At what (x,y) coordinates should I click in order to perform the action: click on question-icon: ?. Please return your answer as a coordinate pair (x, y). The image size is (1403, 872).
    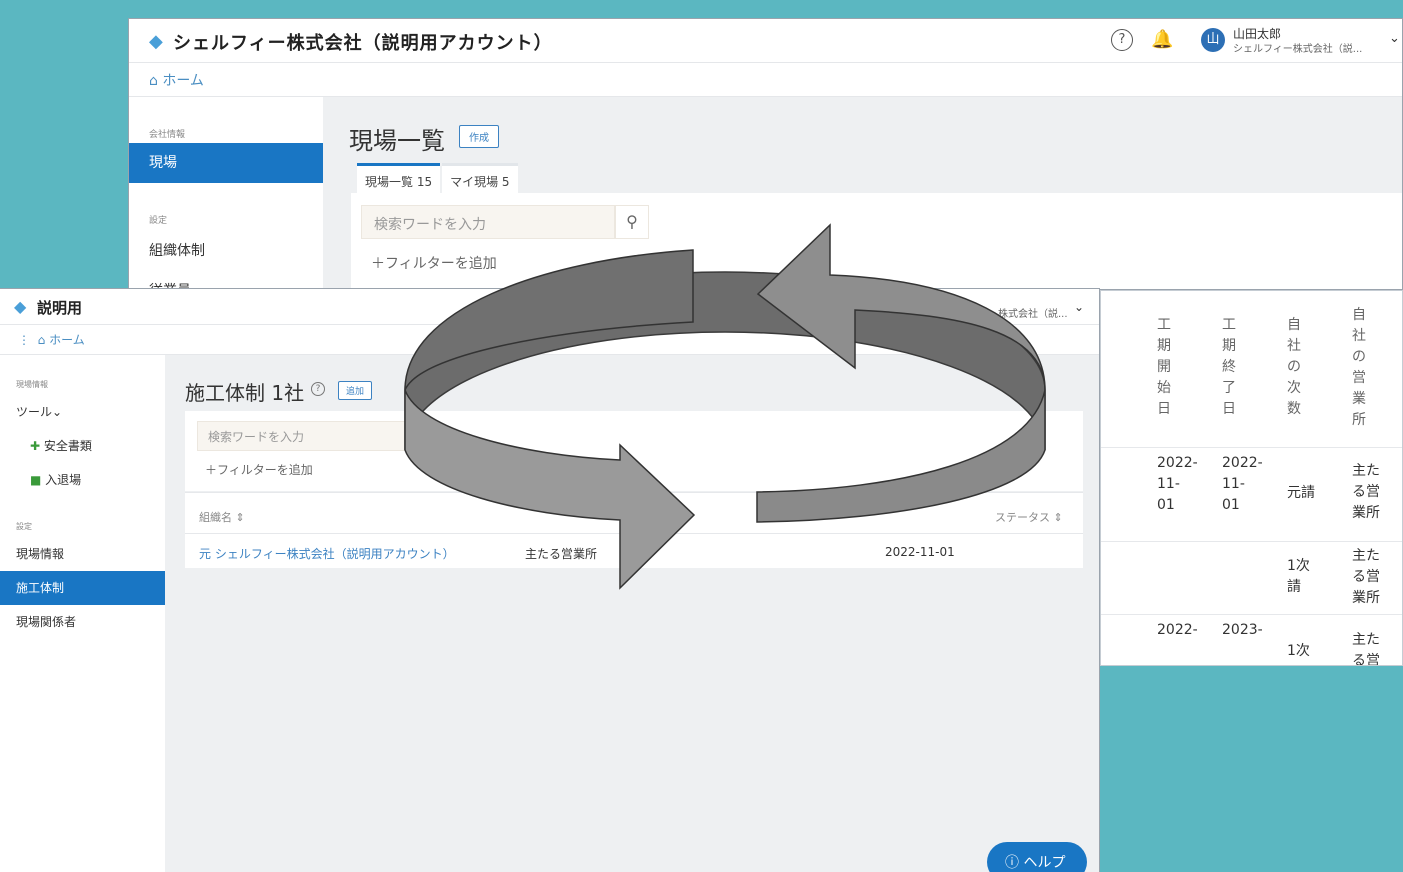
    Looking at the image, I should click on (318, 389).